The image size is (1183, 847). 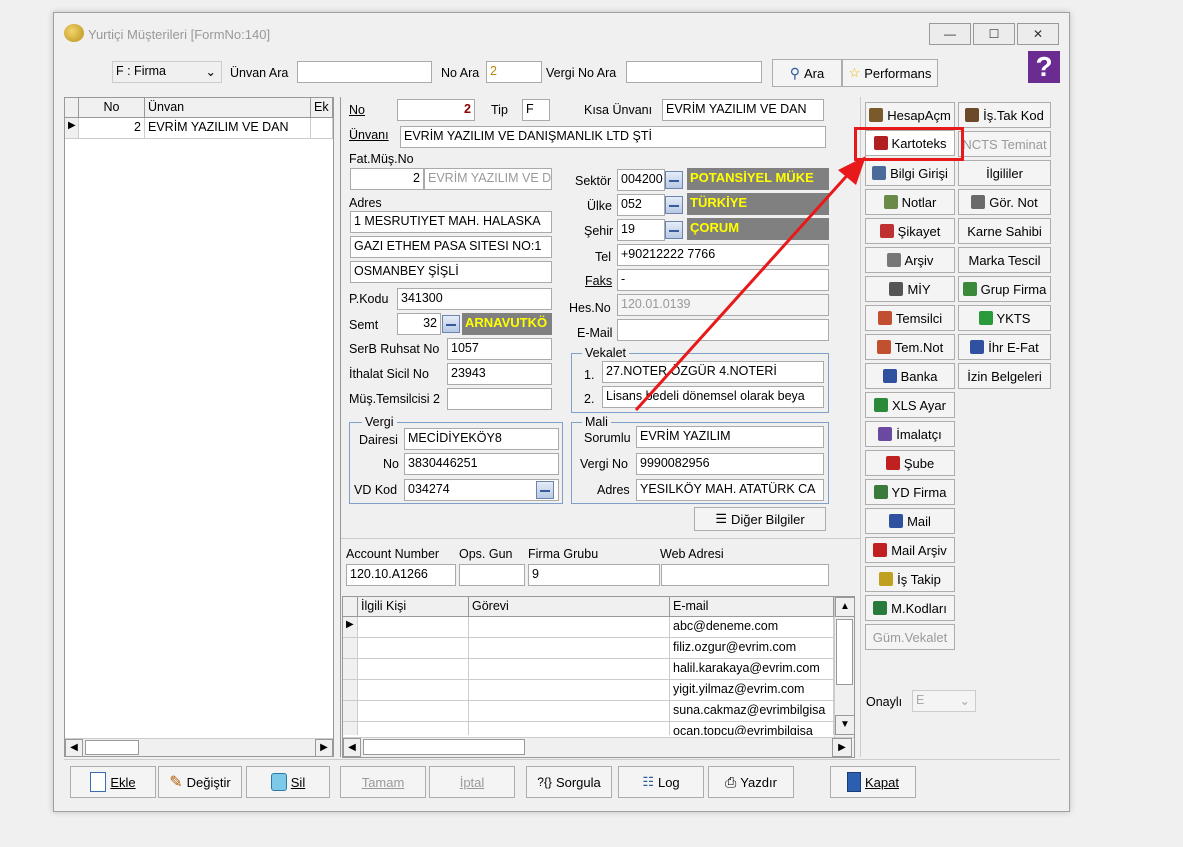 I want to click on performans-button: ☆ Performans, so click(x=890, y=73).